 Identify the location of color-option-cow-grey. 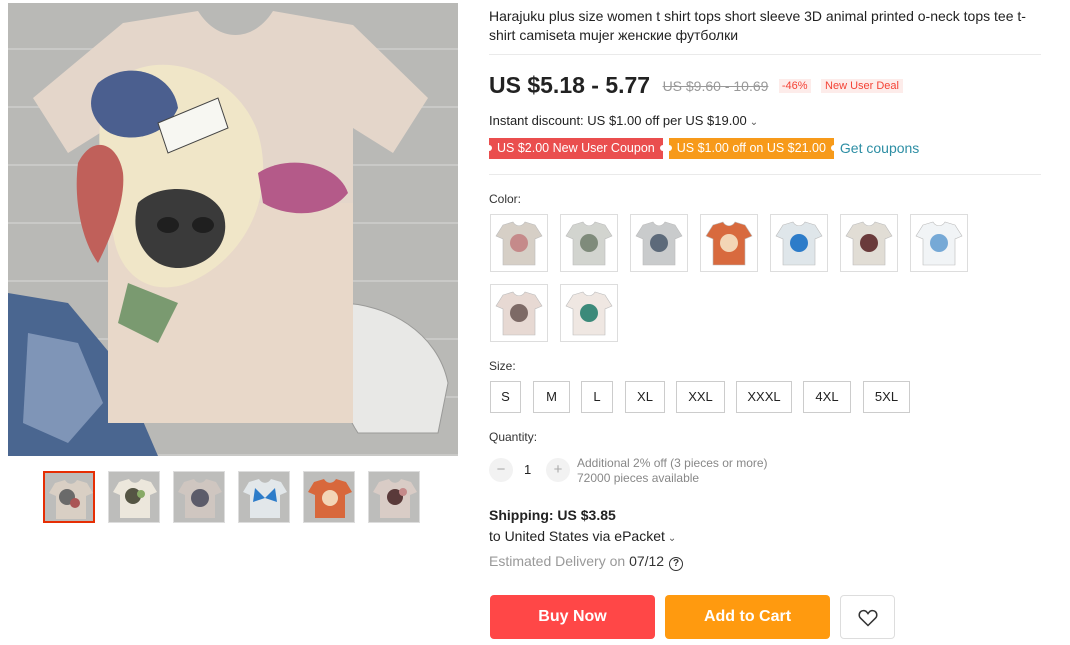
(589, 243).